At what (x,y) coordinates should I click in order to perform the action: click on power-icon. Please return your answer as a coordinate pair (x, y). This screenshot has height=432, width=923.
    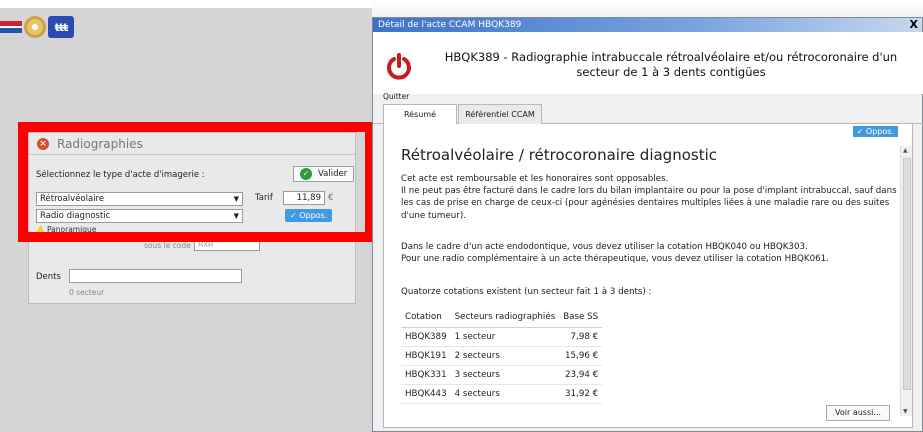
    Looking at the image, I should click on (399, 66).